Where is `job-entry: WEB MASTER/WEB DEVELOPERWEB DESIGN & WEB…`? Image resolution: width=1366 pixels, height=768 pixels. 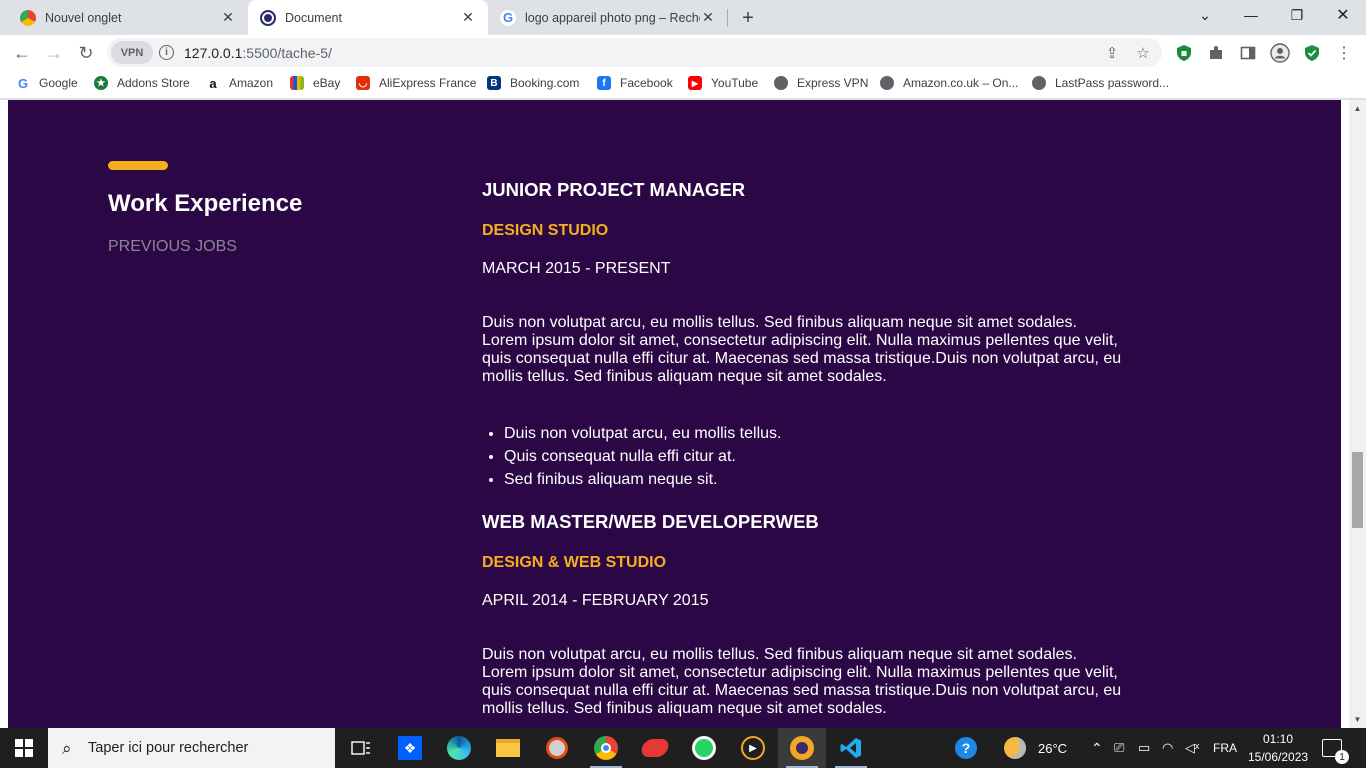 job-entry: WEB MASTER/WEB DEVELOPERWEB DESIGN & WEB… is located at coordinates (802, 614).